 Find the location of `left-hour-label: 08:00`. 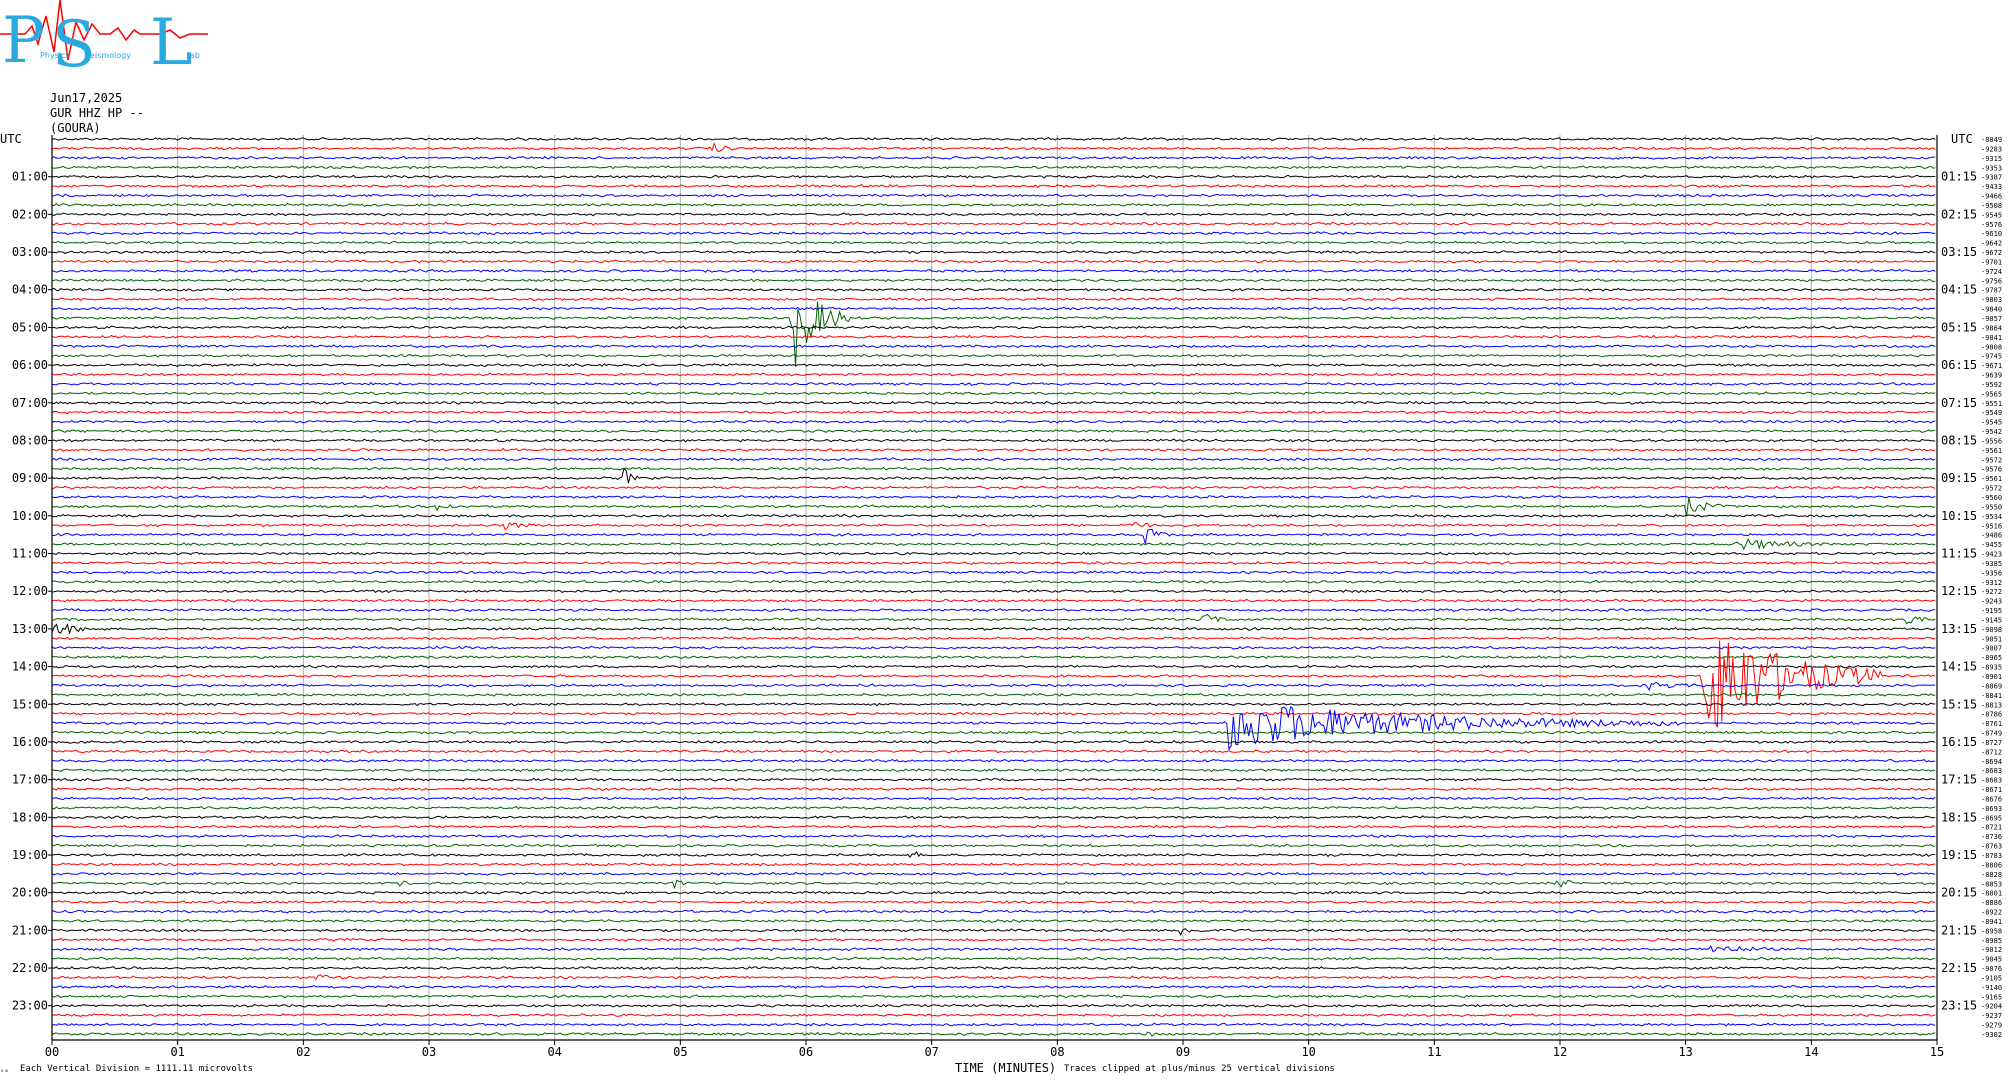

left-hour-label: 08:00 is located at coordinates (30, 440).